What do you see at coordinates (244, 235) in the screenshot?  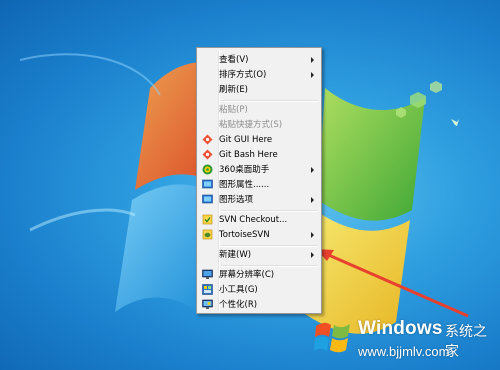 I see `menu-item-label: TortoiseSVN` at bounding box center [244, 235].